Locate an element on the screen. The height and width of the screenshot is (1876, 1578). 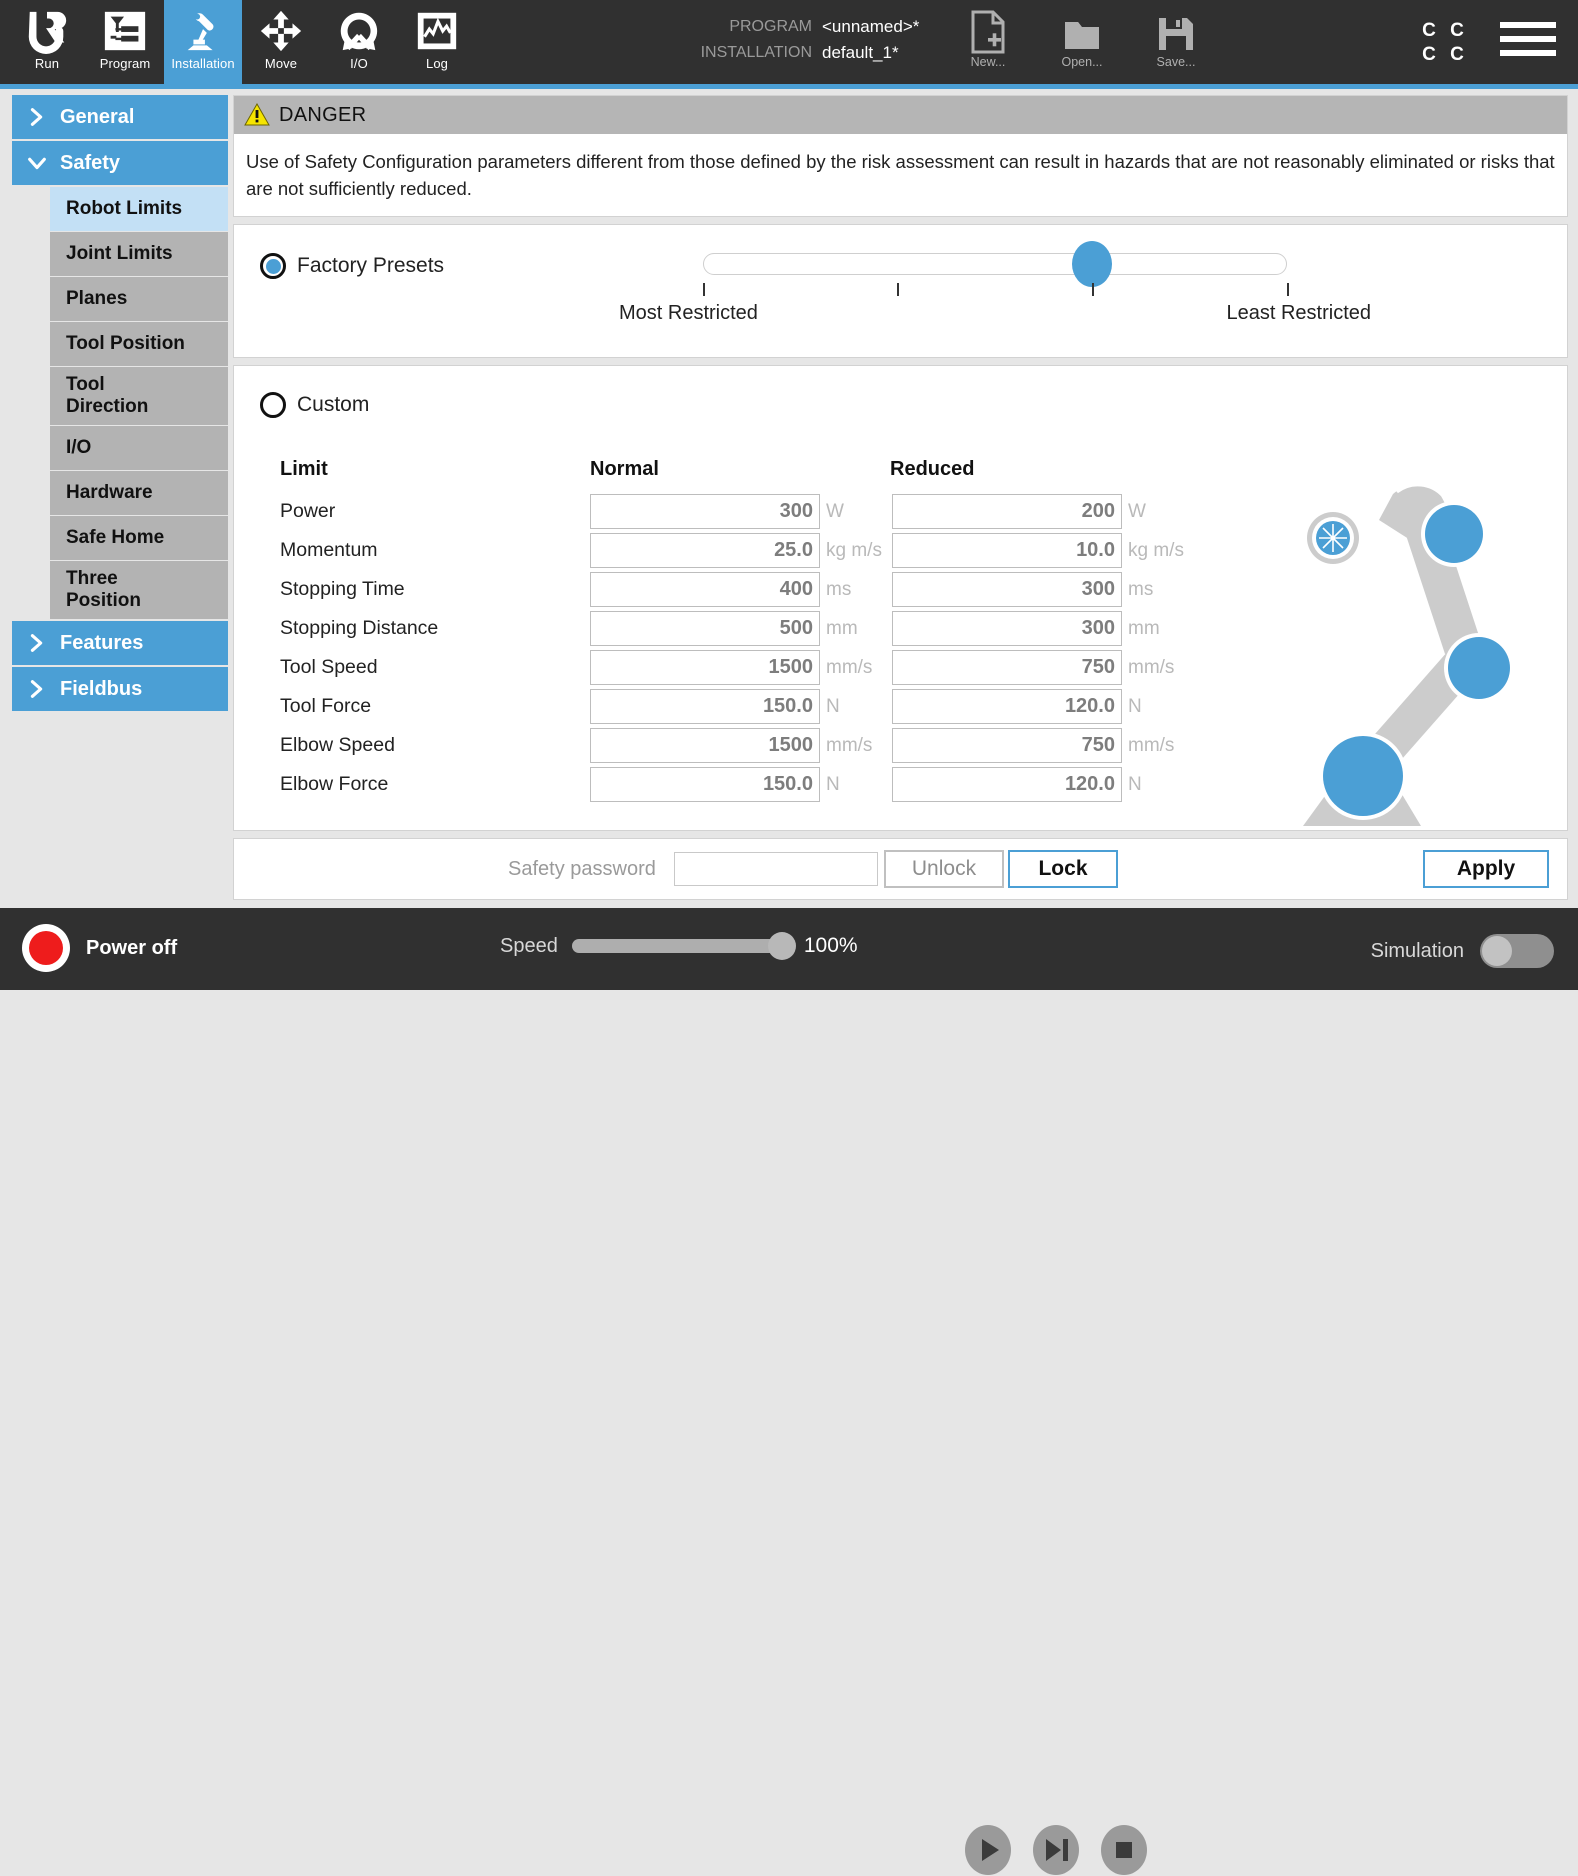
table-row: Power 300 W 200 W is located at coordinates (735, 511).